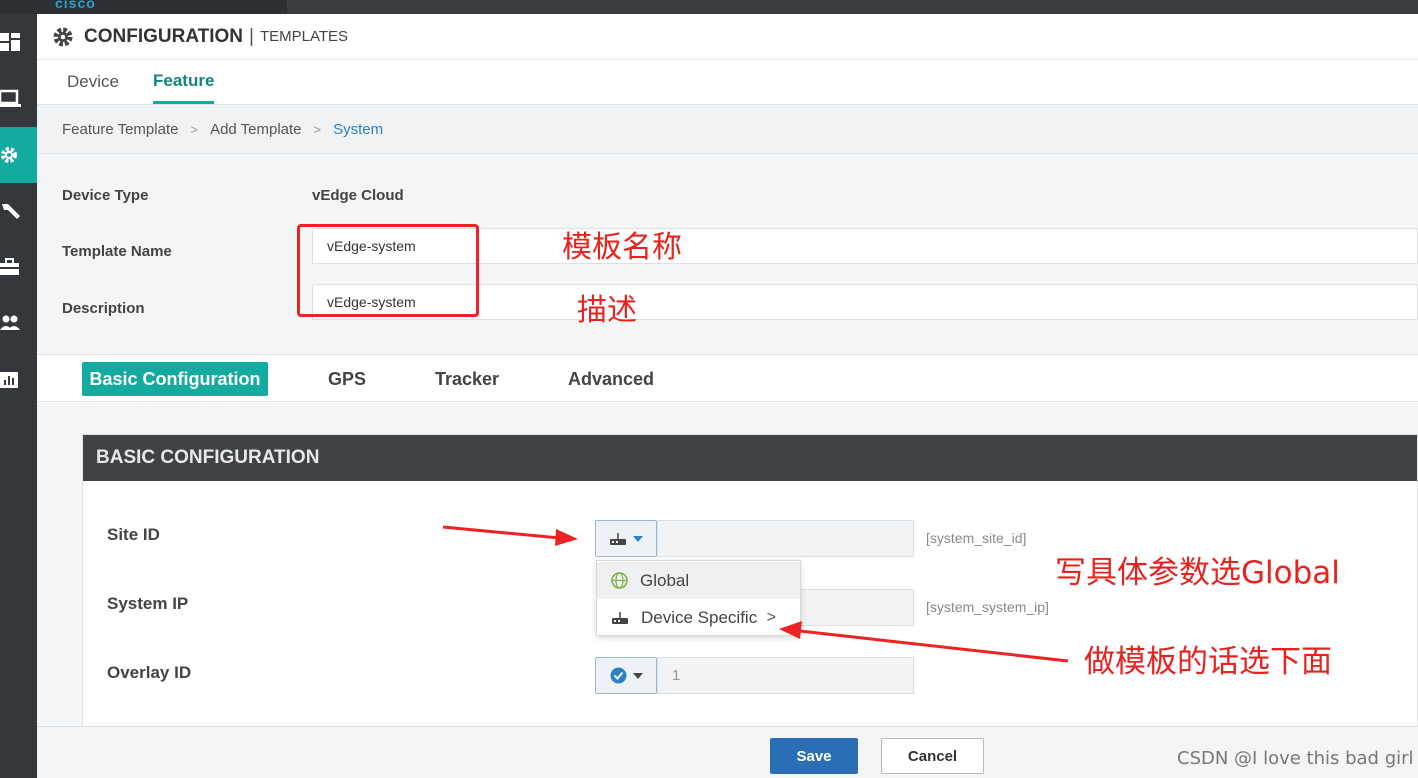 The width and height of the screenshot is (1418, 778). I want to click on top-bar-logo-area, so click(143, 7).